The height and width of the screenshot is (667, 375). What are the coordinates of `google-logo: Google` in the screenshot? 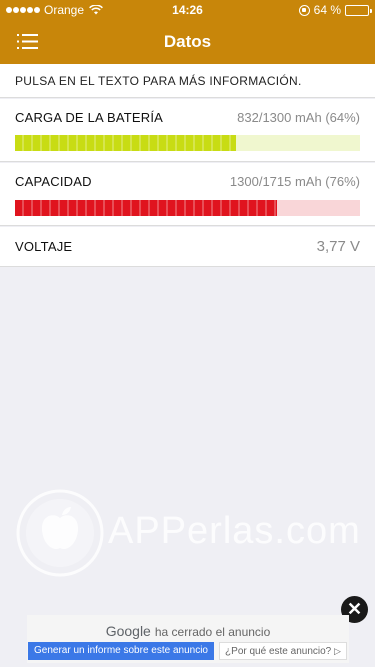 It's located at (128, 631).